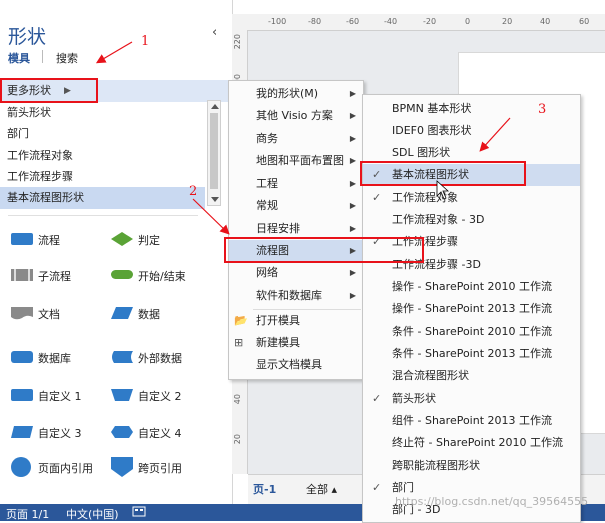 The image size is (605, 523). I want to click on mouse-cursor-icon, so click(443, 190).